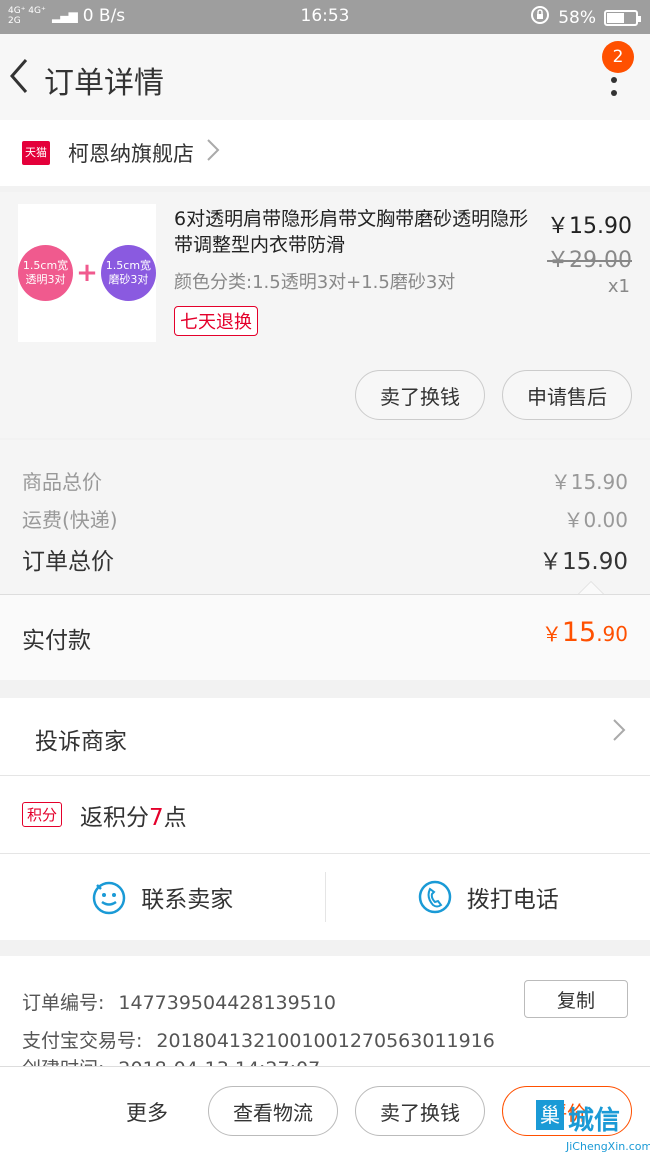  I want to click on watermark: 巢 城信 JiChengXin.com, so click(593, 1127).